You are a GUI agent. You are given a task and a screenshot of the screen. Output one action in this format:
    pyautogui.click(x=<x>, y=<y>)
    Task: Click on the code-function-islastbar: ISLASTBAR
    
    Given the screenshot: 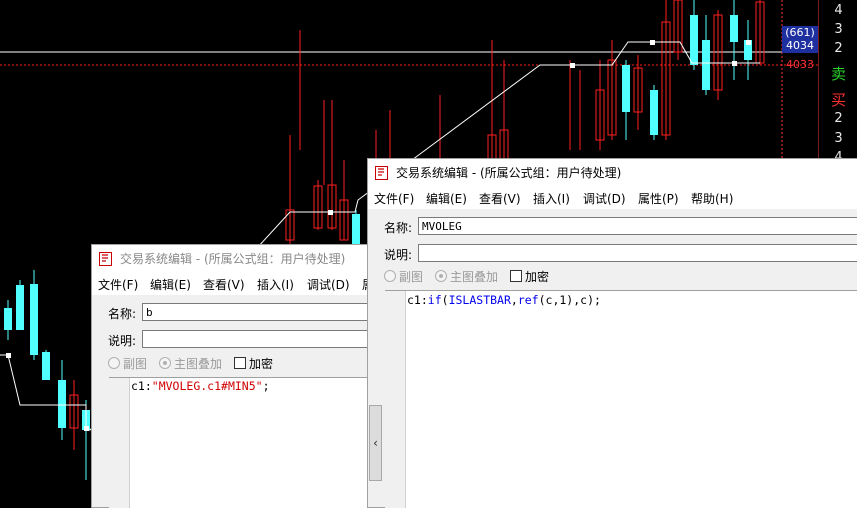 What is the action you would take?
    pyautogui.click(x=479, y=300)
    